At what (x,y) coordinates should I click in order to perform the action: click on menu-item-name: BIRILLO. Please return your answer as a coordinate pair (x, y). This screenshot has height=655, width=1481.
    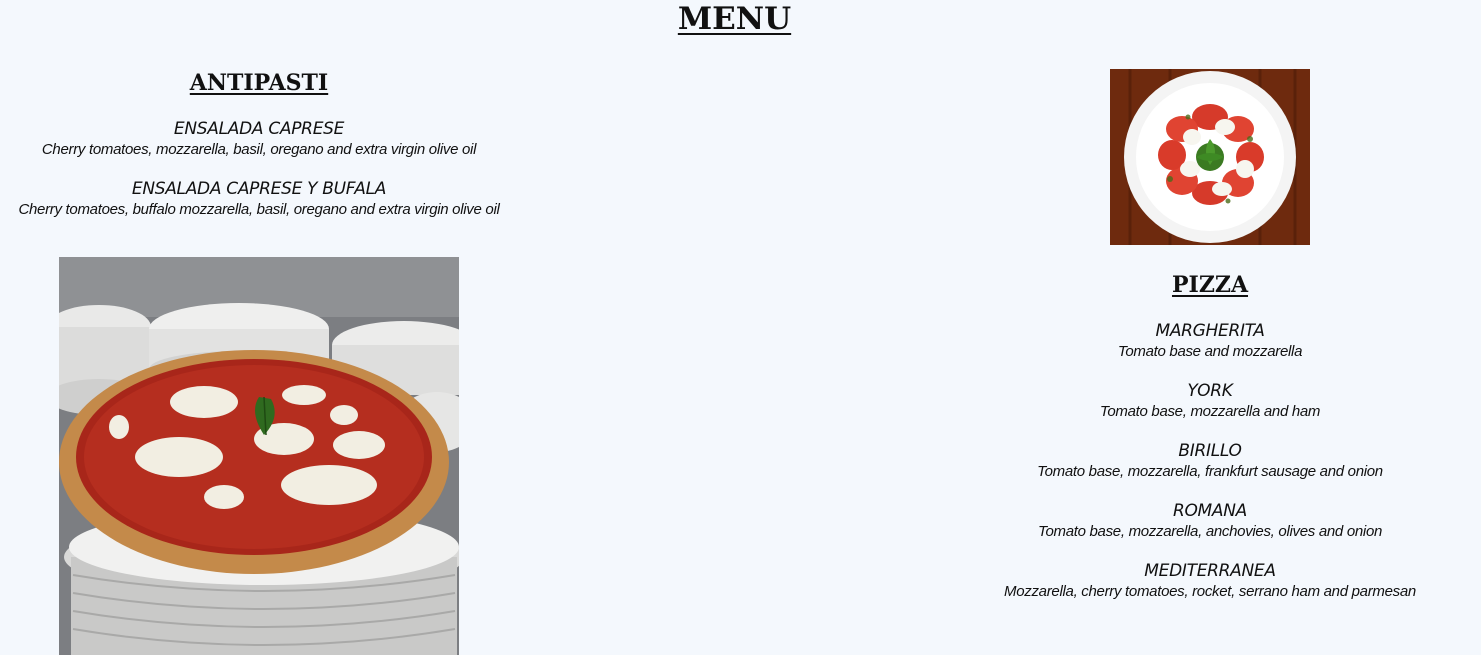
    Looking at the image, I should click on (1210, 451).